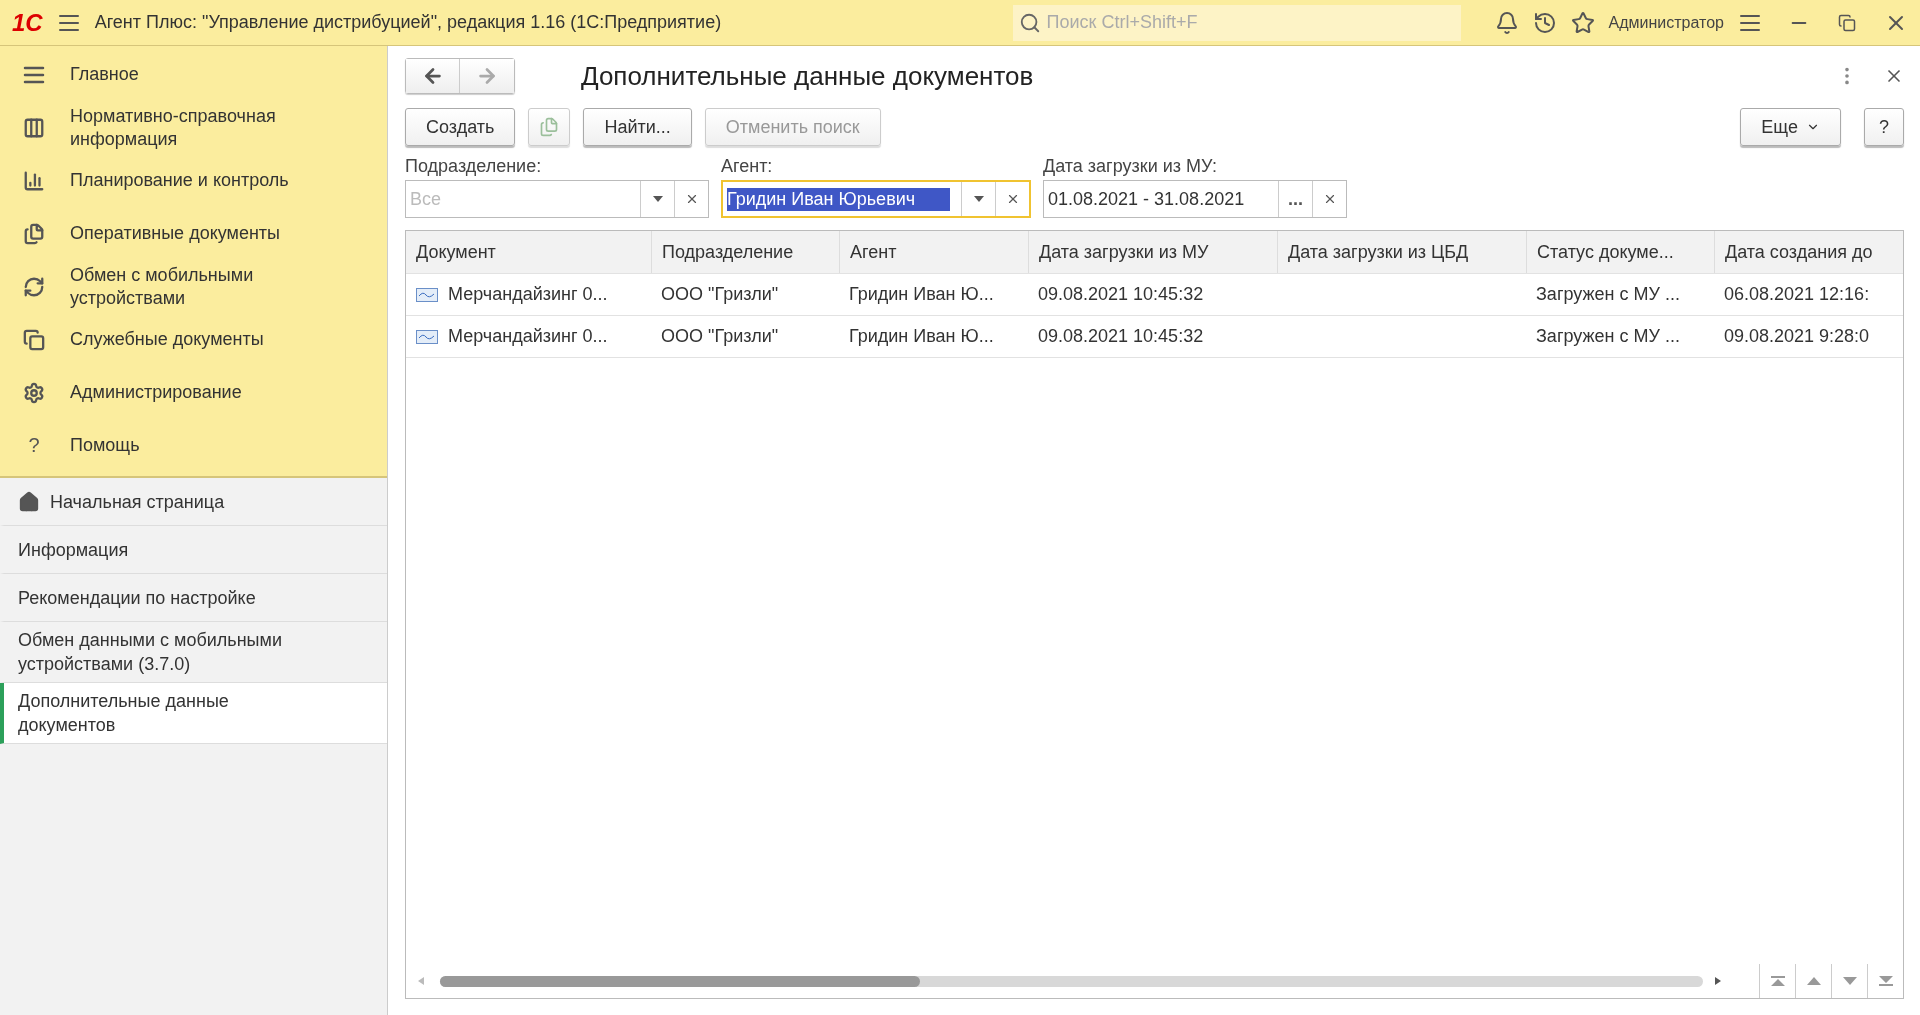 This screenshot has height=1015, width=1920. I want to click on section-item: Планирование и контроль, so click(193, 180).